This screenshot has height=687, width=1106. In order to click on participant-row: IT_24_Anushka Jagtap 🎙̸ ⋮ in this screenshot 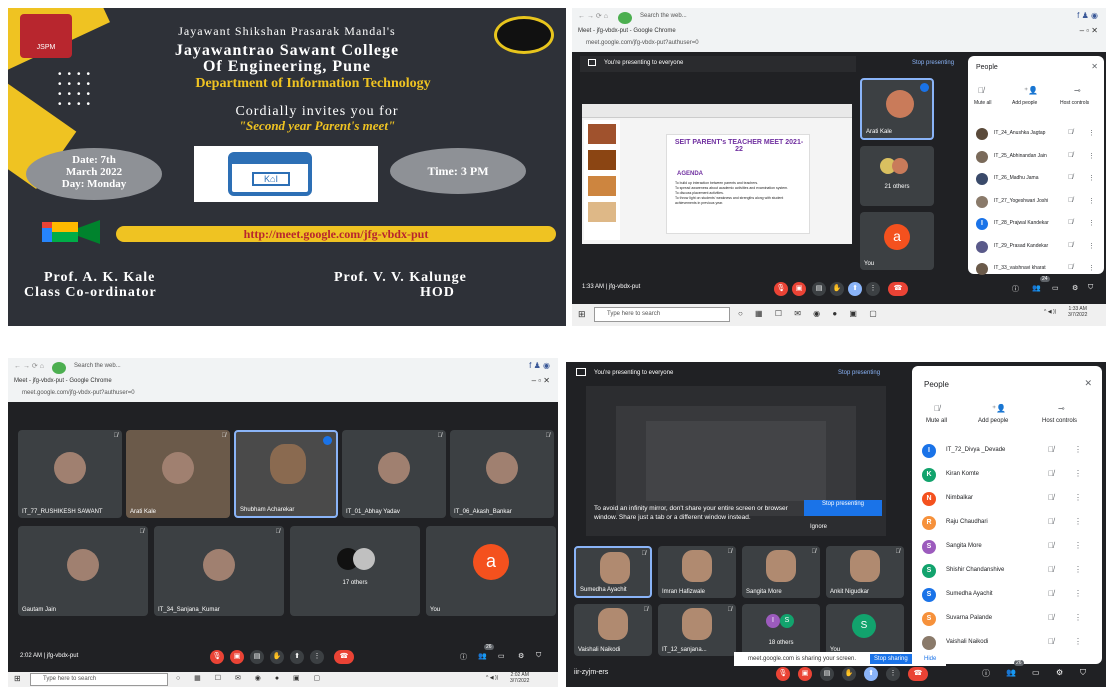, I will do `click(1036, 135)`.